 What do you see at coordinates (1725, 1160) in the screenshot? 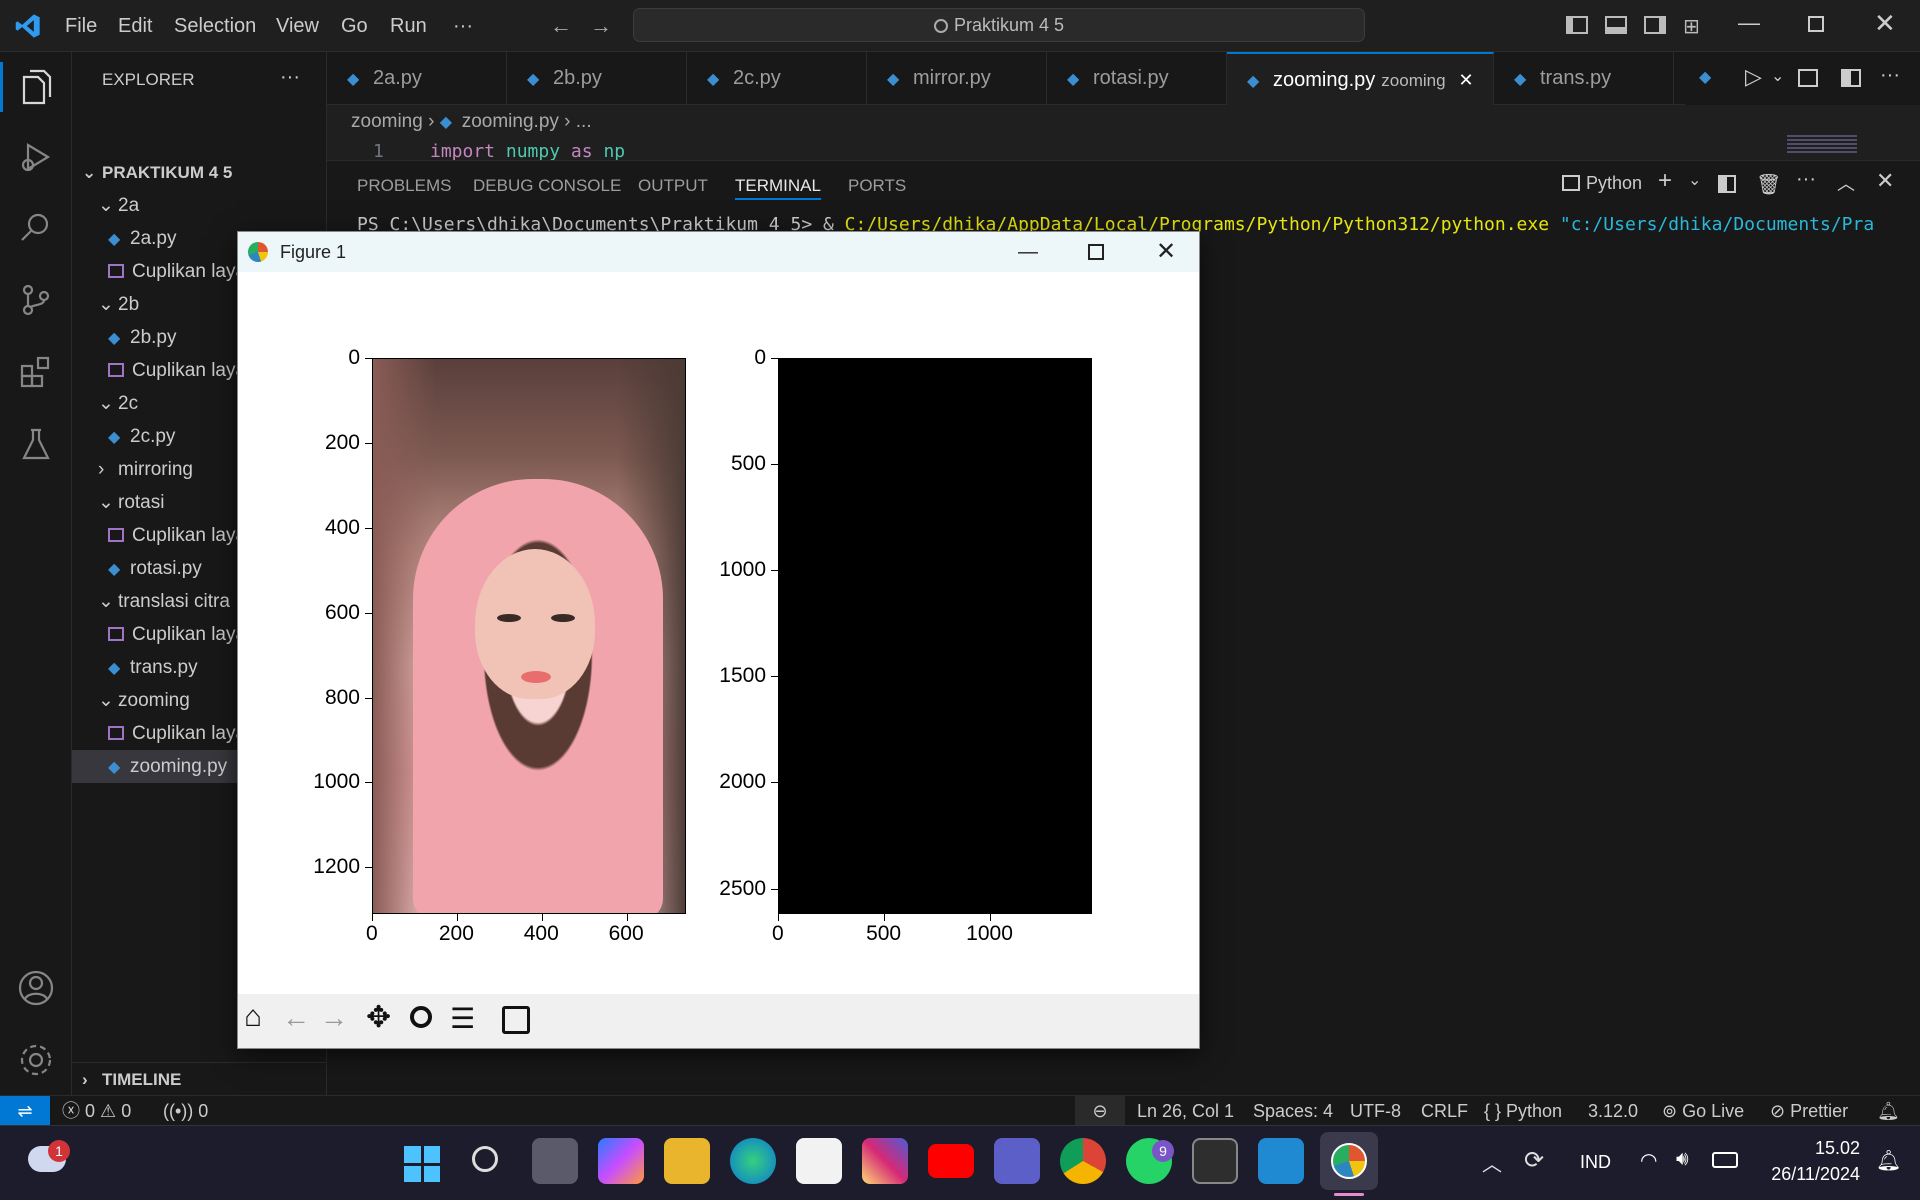
I see `battery-icon` at bounding box center [1725, 1160].